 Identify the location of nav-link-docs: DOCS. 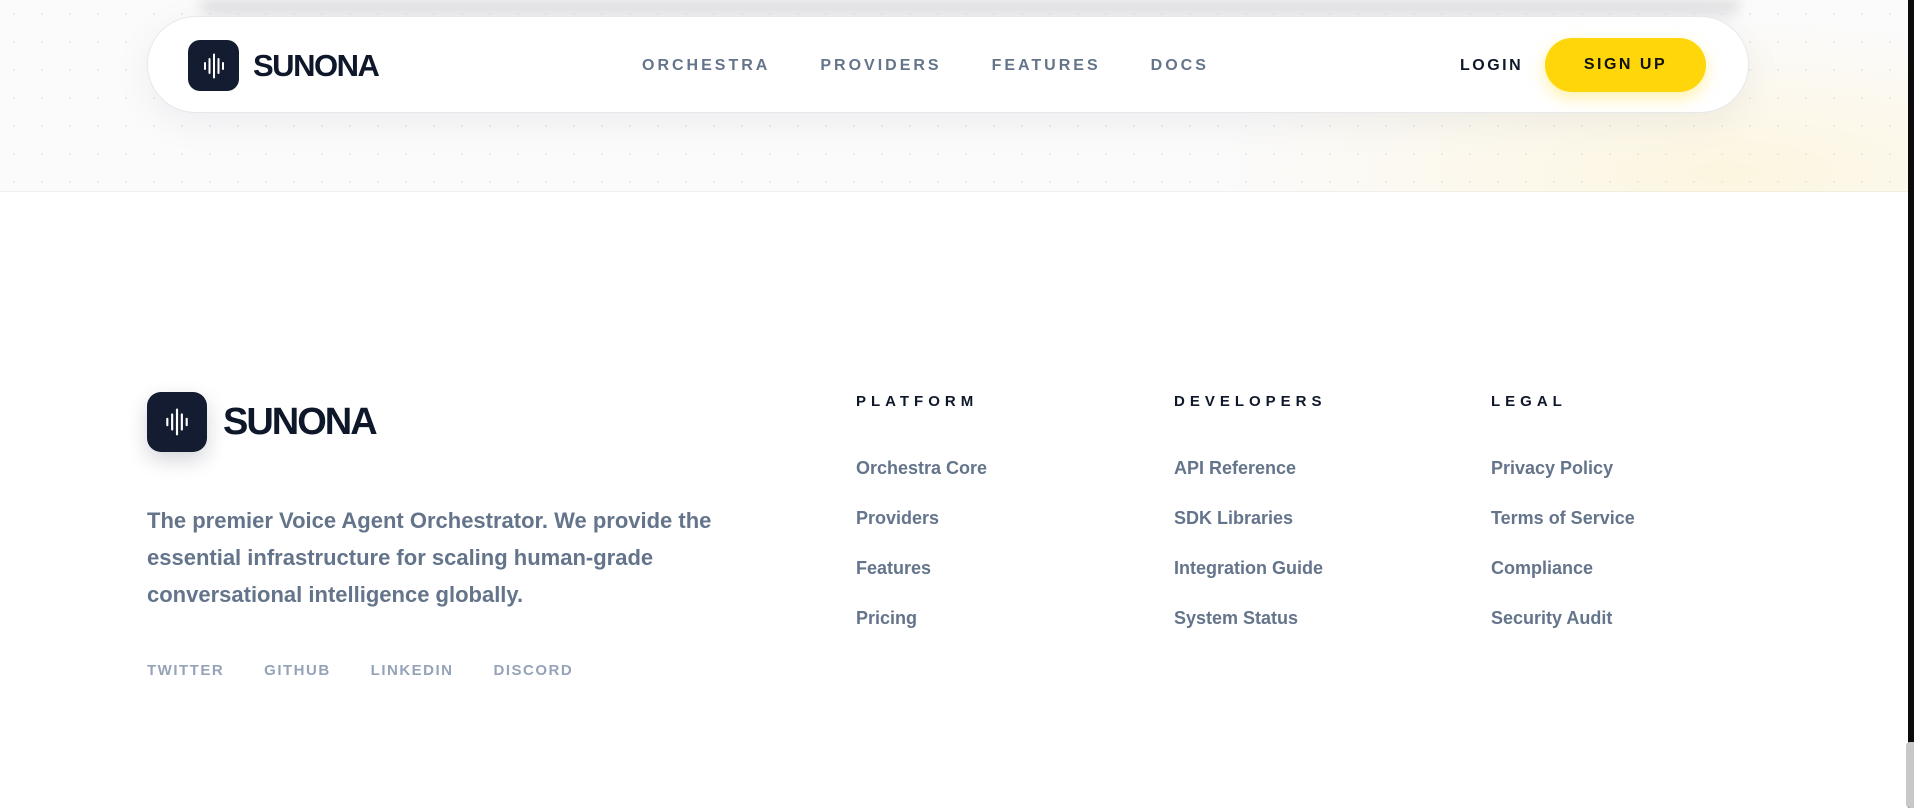
(1180, 66).